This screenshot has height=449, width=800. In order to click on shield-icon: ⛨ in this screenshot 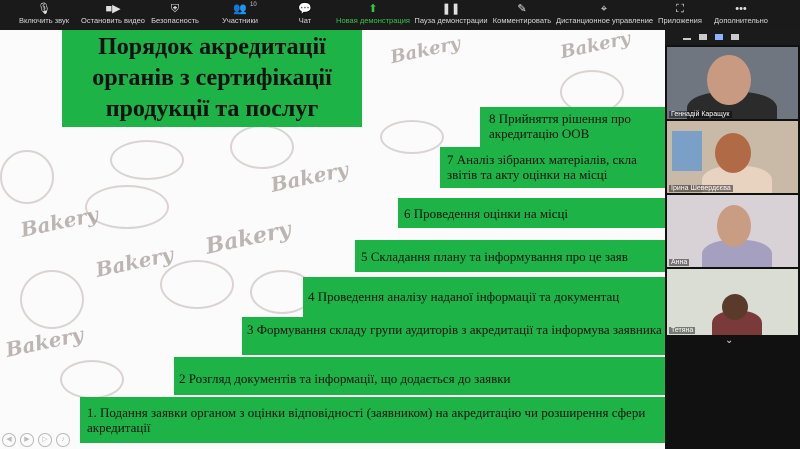, I will do `click(175, 9)`.